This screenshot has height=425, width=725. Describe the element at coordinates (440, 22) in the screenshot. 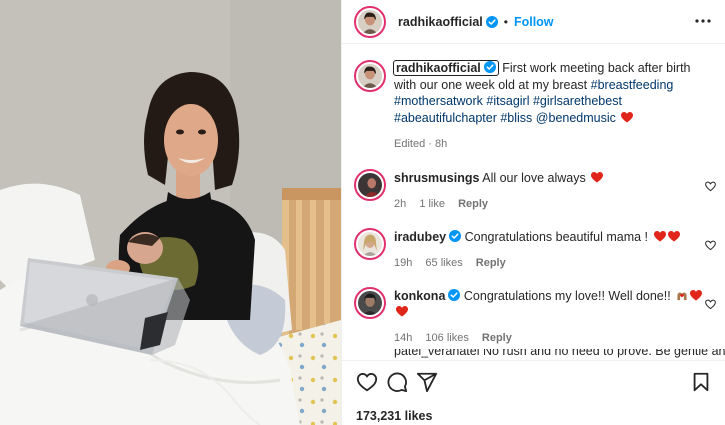

I see `author-username: radhikaofficial` at that location.